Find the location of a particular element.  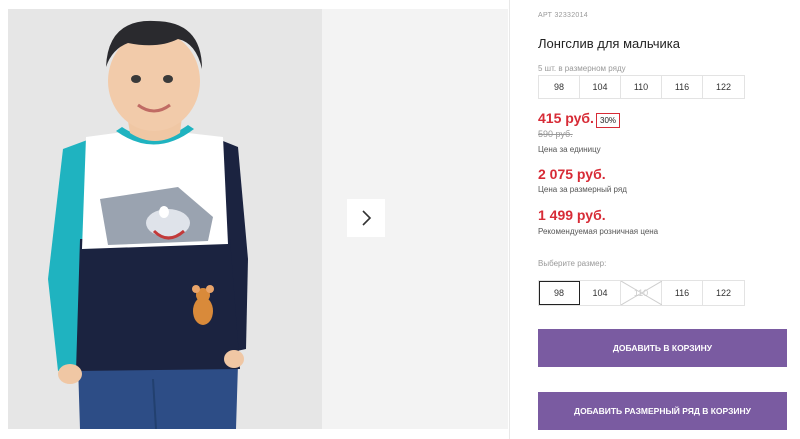

pack-size-cell: 116 is located at coordinates (682, 87).